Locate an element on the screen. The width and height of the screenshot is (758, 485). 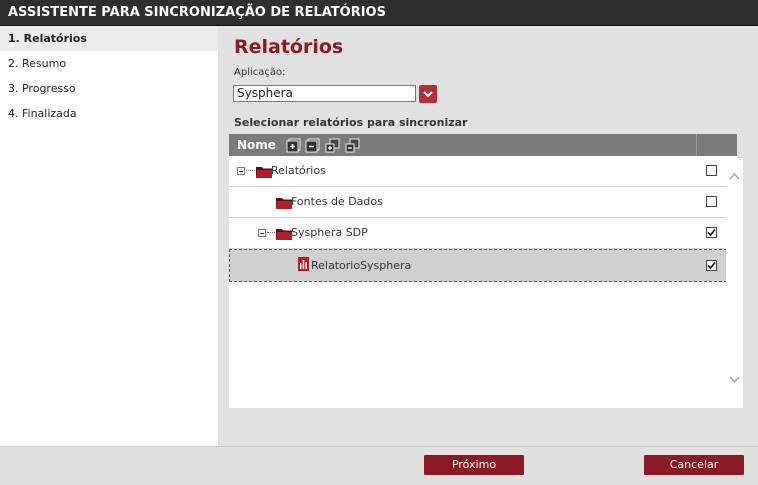
step-finalizada: 4. Finalizada is located at coordinates (109, 113).